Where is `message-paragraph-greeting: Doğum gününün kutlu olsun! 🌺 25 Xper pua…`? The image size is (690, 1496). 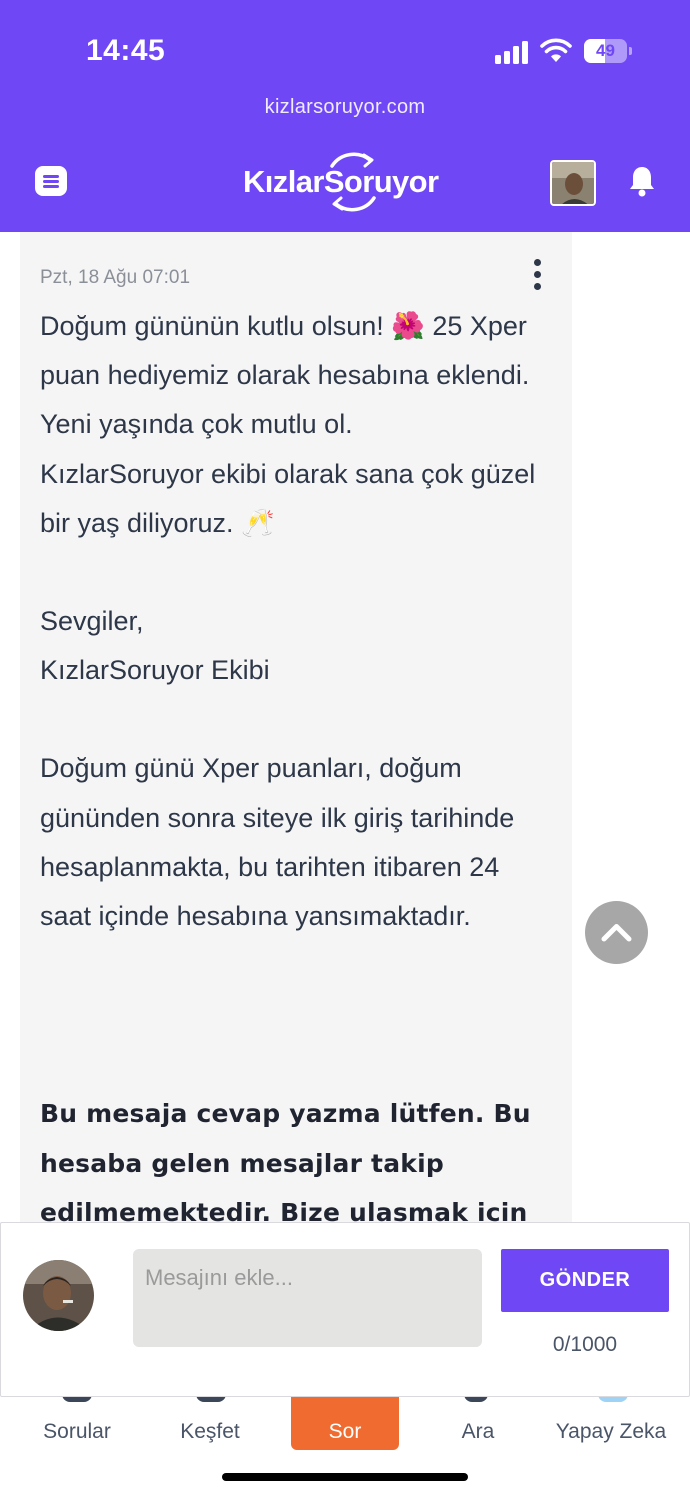 message-paragraph-greeting: Doğum gününün kutlu olsun! 🌺 25 Xper pua… is located at coordinates (288, 424).